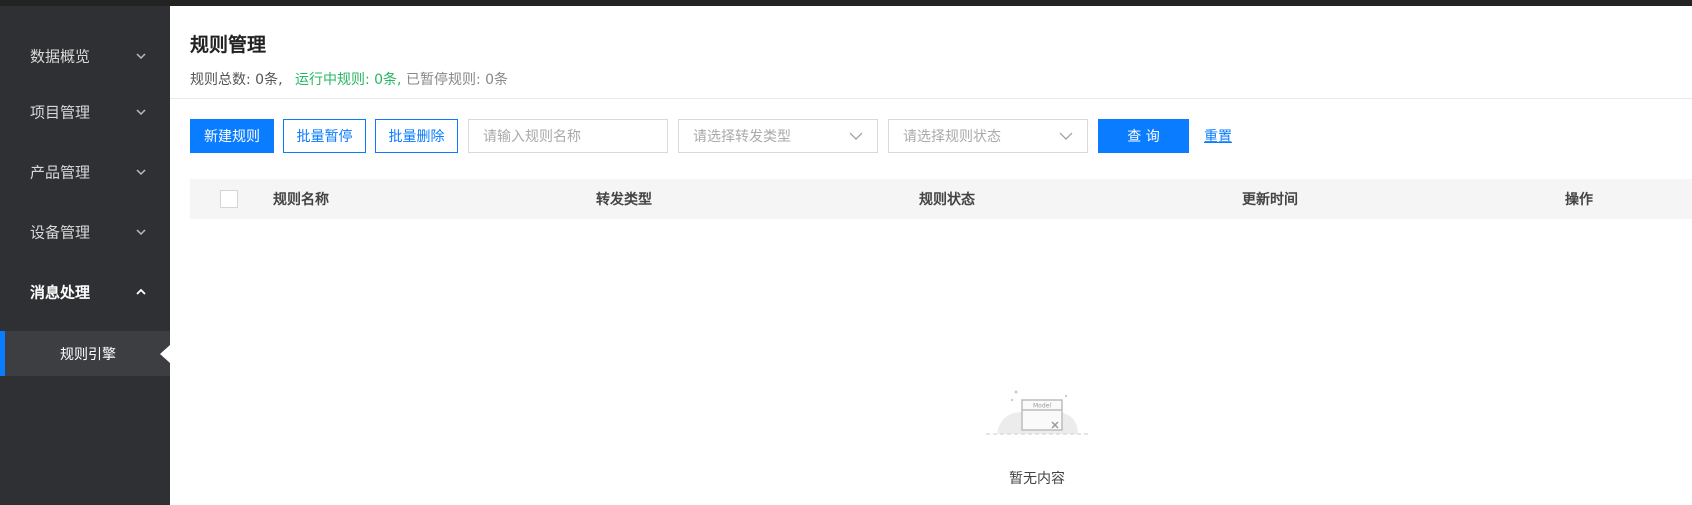 The width and height of the screenshot is (1692, 505). Describe the element at coordinates (60, 292) in the screenshot. I see `sidebar-item-label: 消息处理` at that location.